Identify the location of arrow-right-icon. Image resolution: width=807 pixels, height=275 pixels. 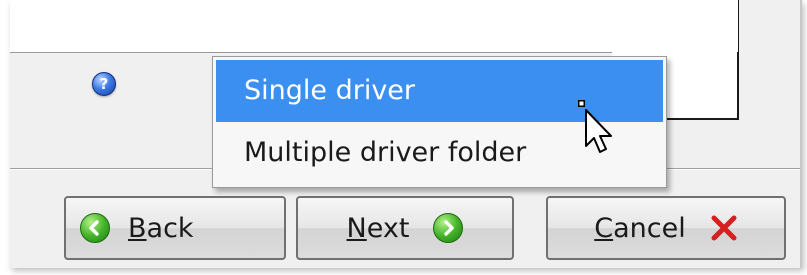
(448, 228).